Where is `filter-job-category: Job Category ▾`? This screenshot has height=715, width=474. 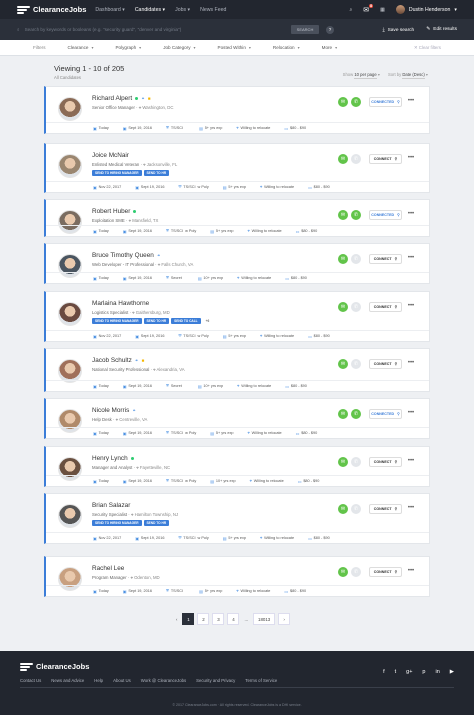
filter-job-category: Job Category ▾ is located at coordinates (179, 47).